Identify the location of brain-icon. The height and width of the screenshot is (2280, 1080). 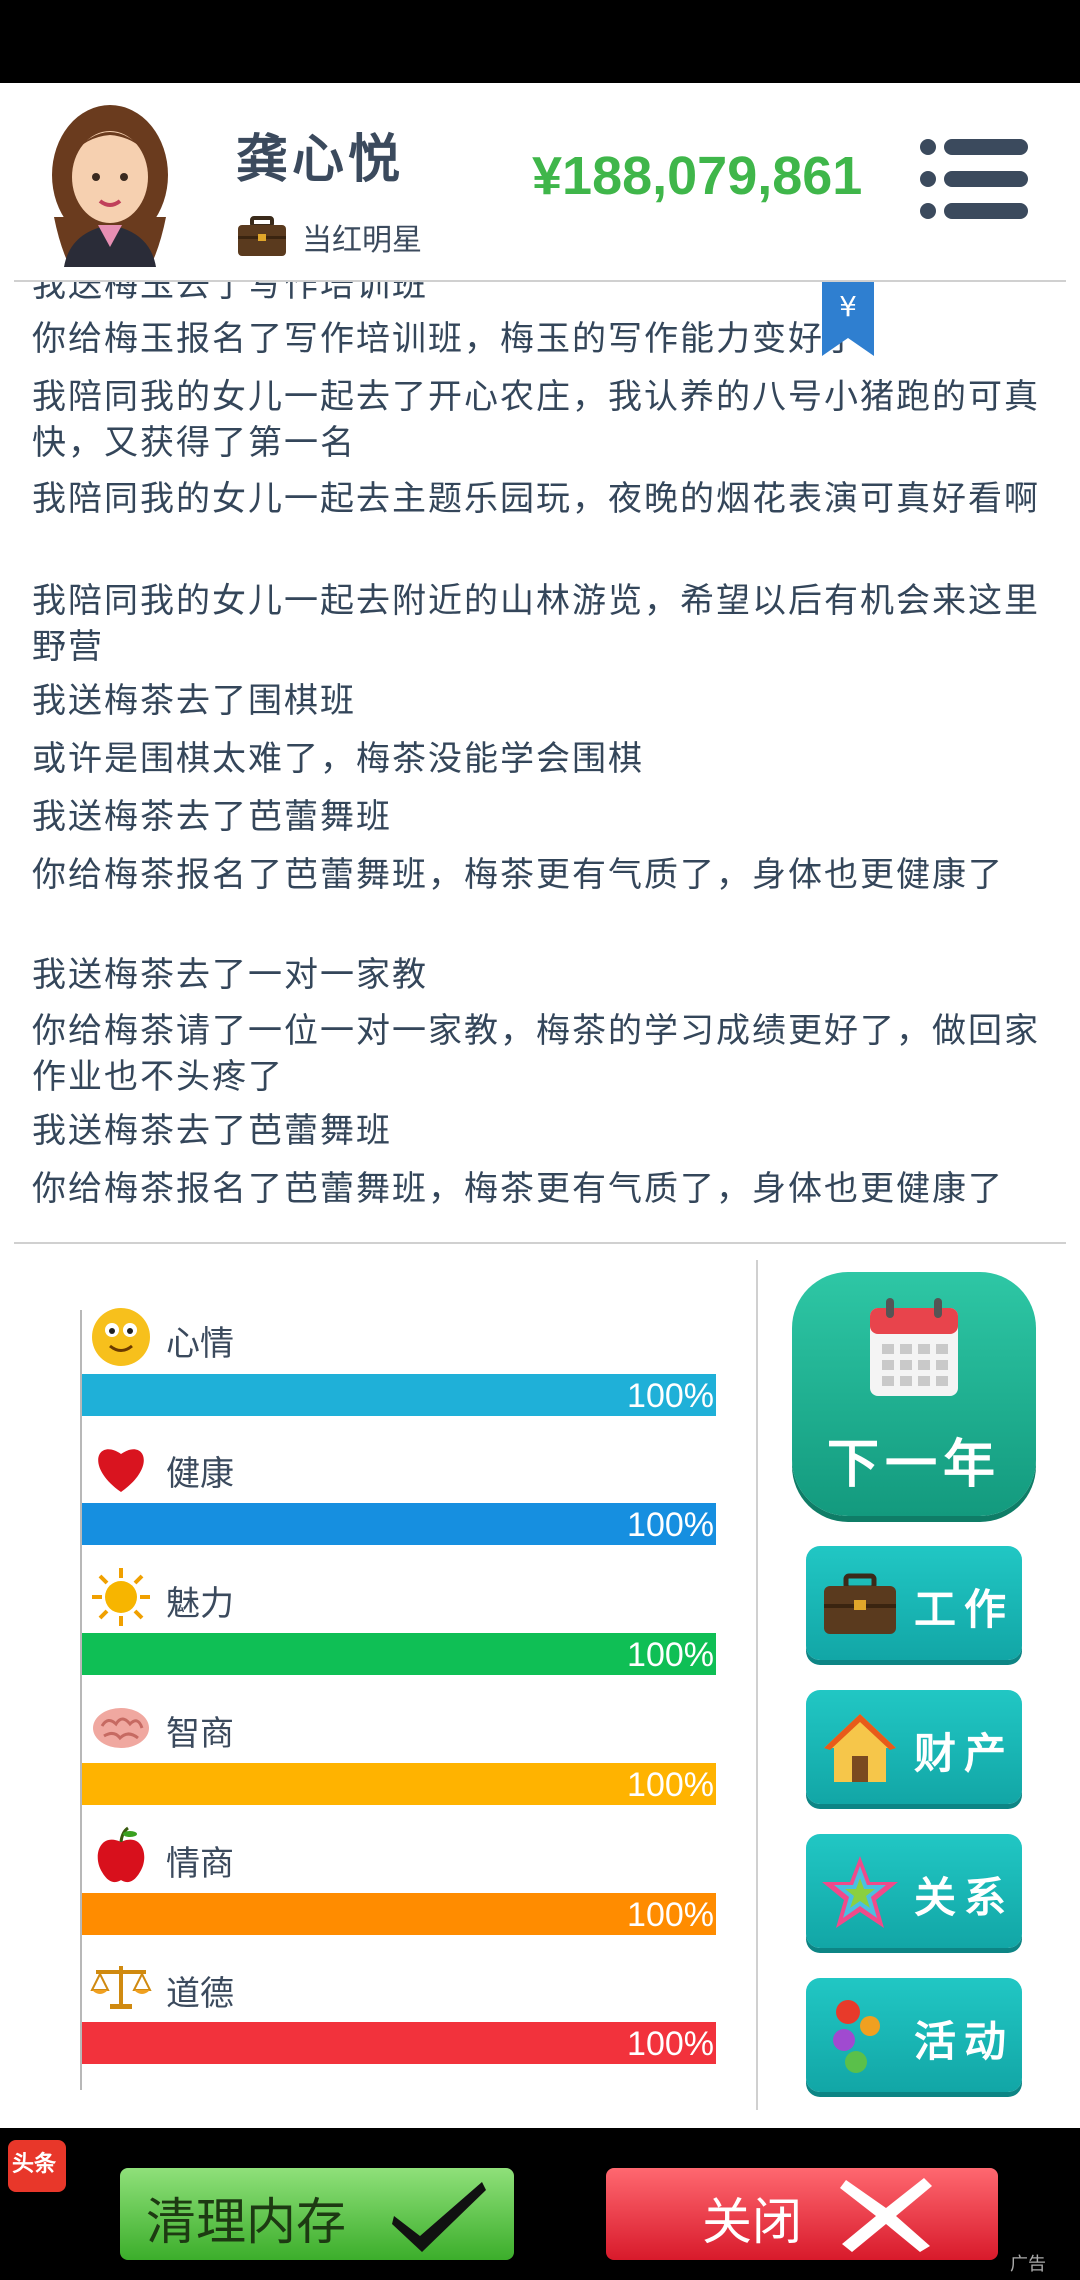
(121, 1728).